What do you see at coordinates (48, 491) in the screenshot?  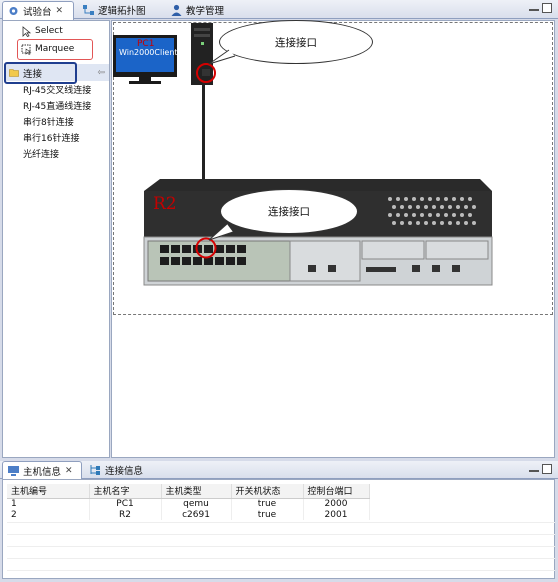 I see `col-header: 主机编号` at bounding box center [48, 491].